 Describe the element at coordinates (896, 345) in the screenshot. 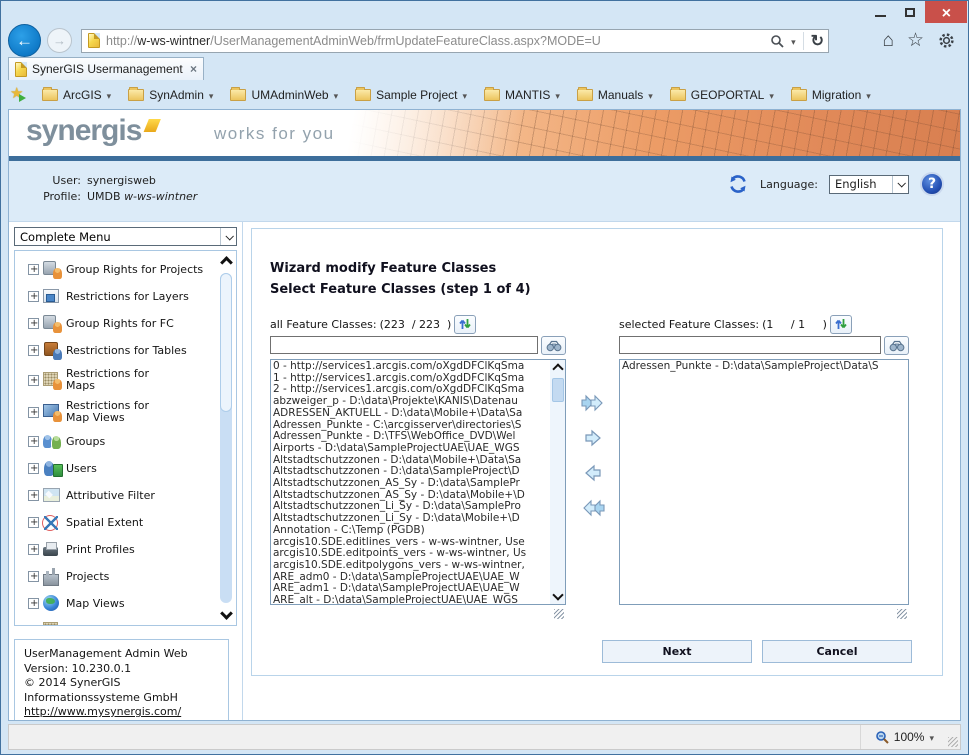

I see `search-selected-button` at that location.